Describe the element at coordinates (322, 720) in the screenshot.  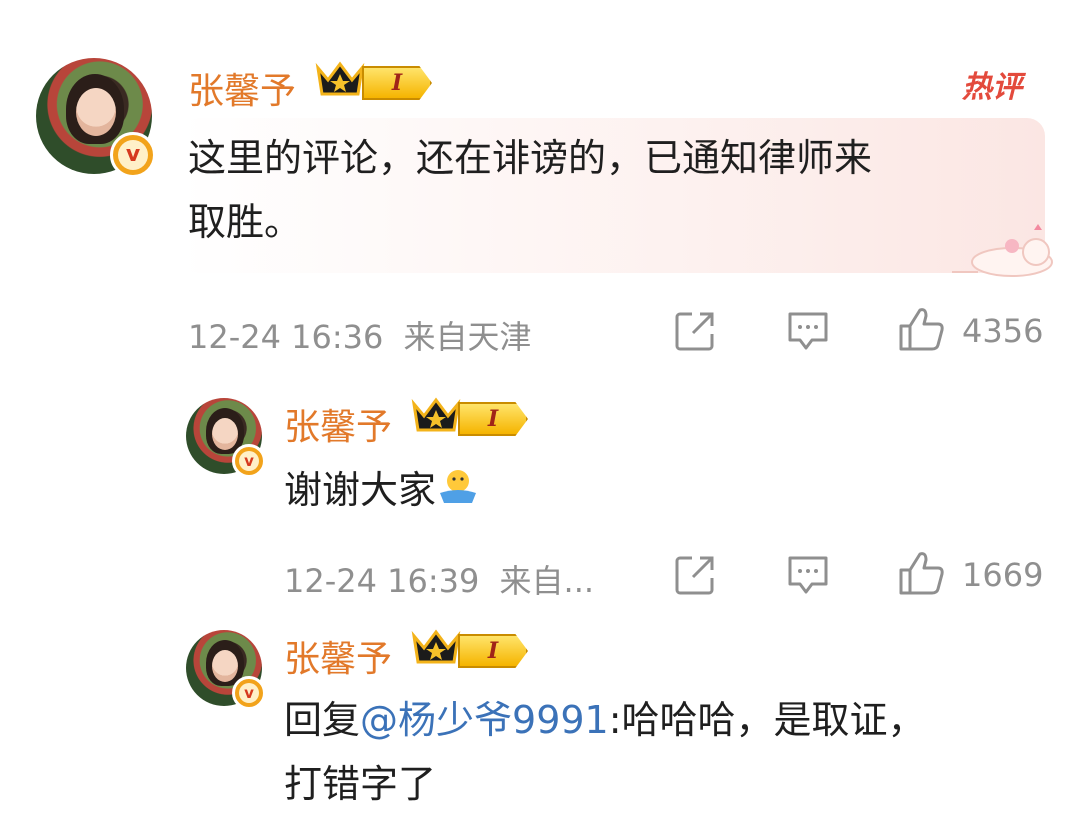
I see `reply-prefix: 回复` at that location.